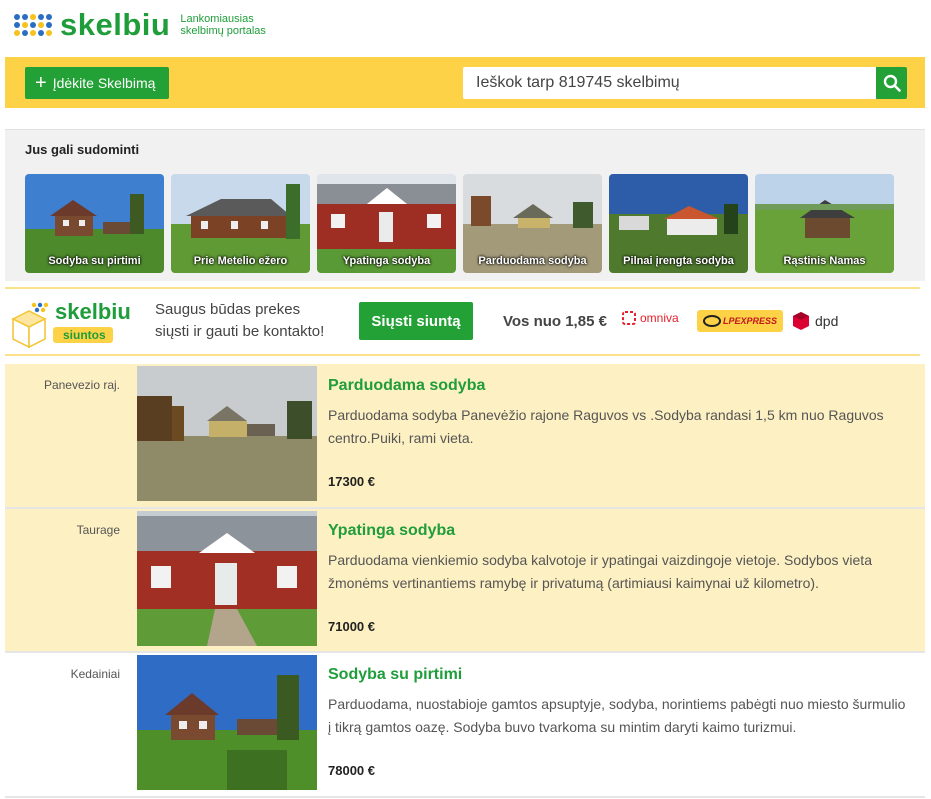  I want to click on logo-wordmark: skelbiu, so click(115, 24).